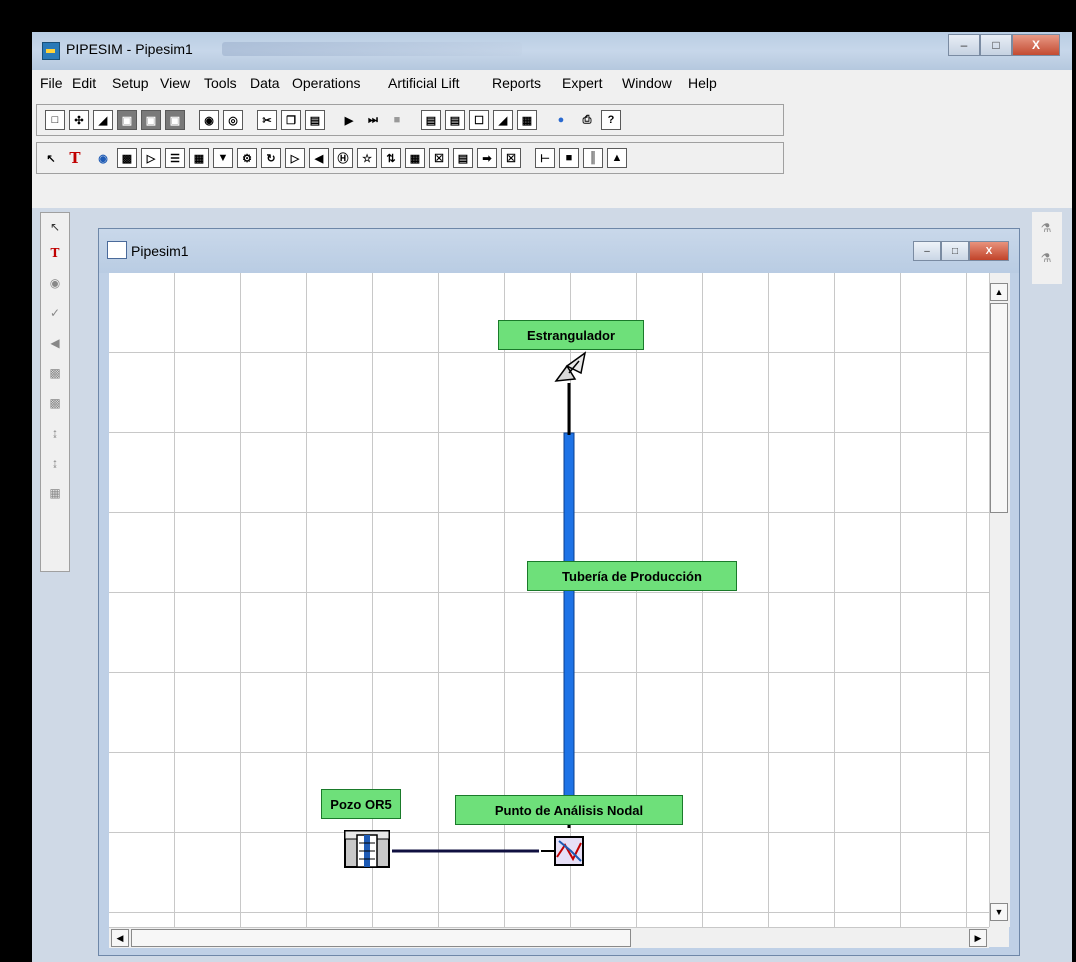 The height and width of the screenshot is (962, 1076). I want to click on horizontal-scrollbar: ◀ ▶, so click(549, 937).